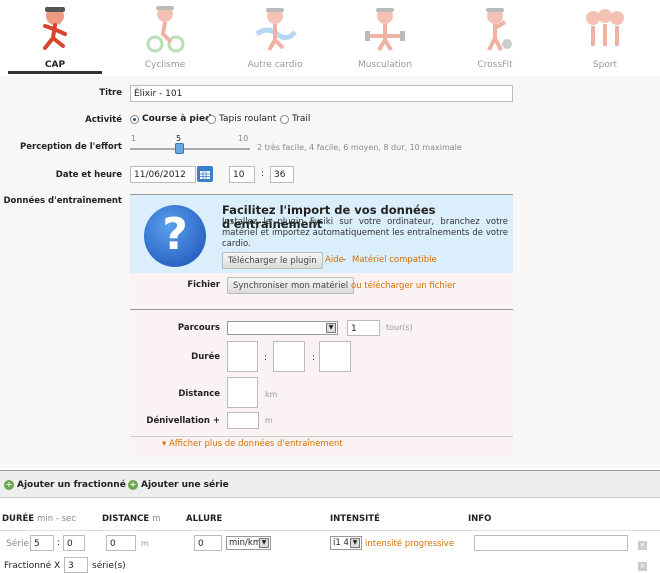 Image resolution: width=660 pixels, height=573 pixels. I want to click on tab-autre-cardio: Autre cardio, so click(275, 37).